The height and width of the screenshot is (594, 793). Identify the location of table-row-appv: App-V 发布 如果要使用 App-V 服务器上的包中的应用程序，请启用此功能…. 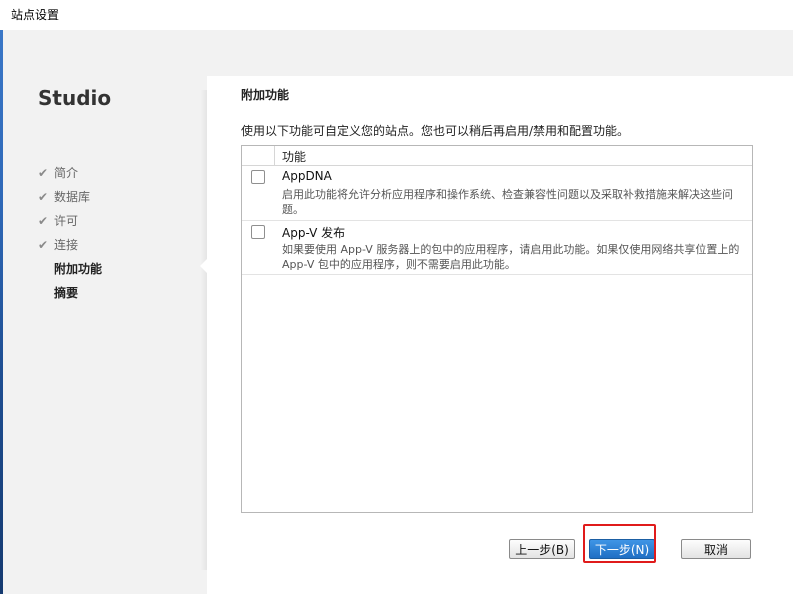
(497, 248).